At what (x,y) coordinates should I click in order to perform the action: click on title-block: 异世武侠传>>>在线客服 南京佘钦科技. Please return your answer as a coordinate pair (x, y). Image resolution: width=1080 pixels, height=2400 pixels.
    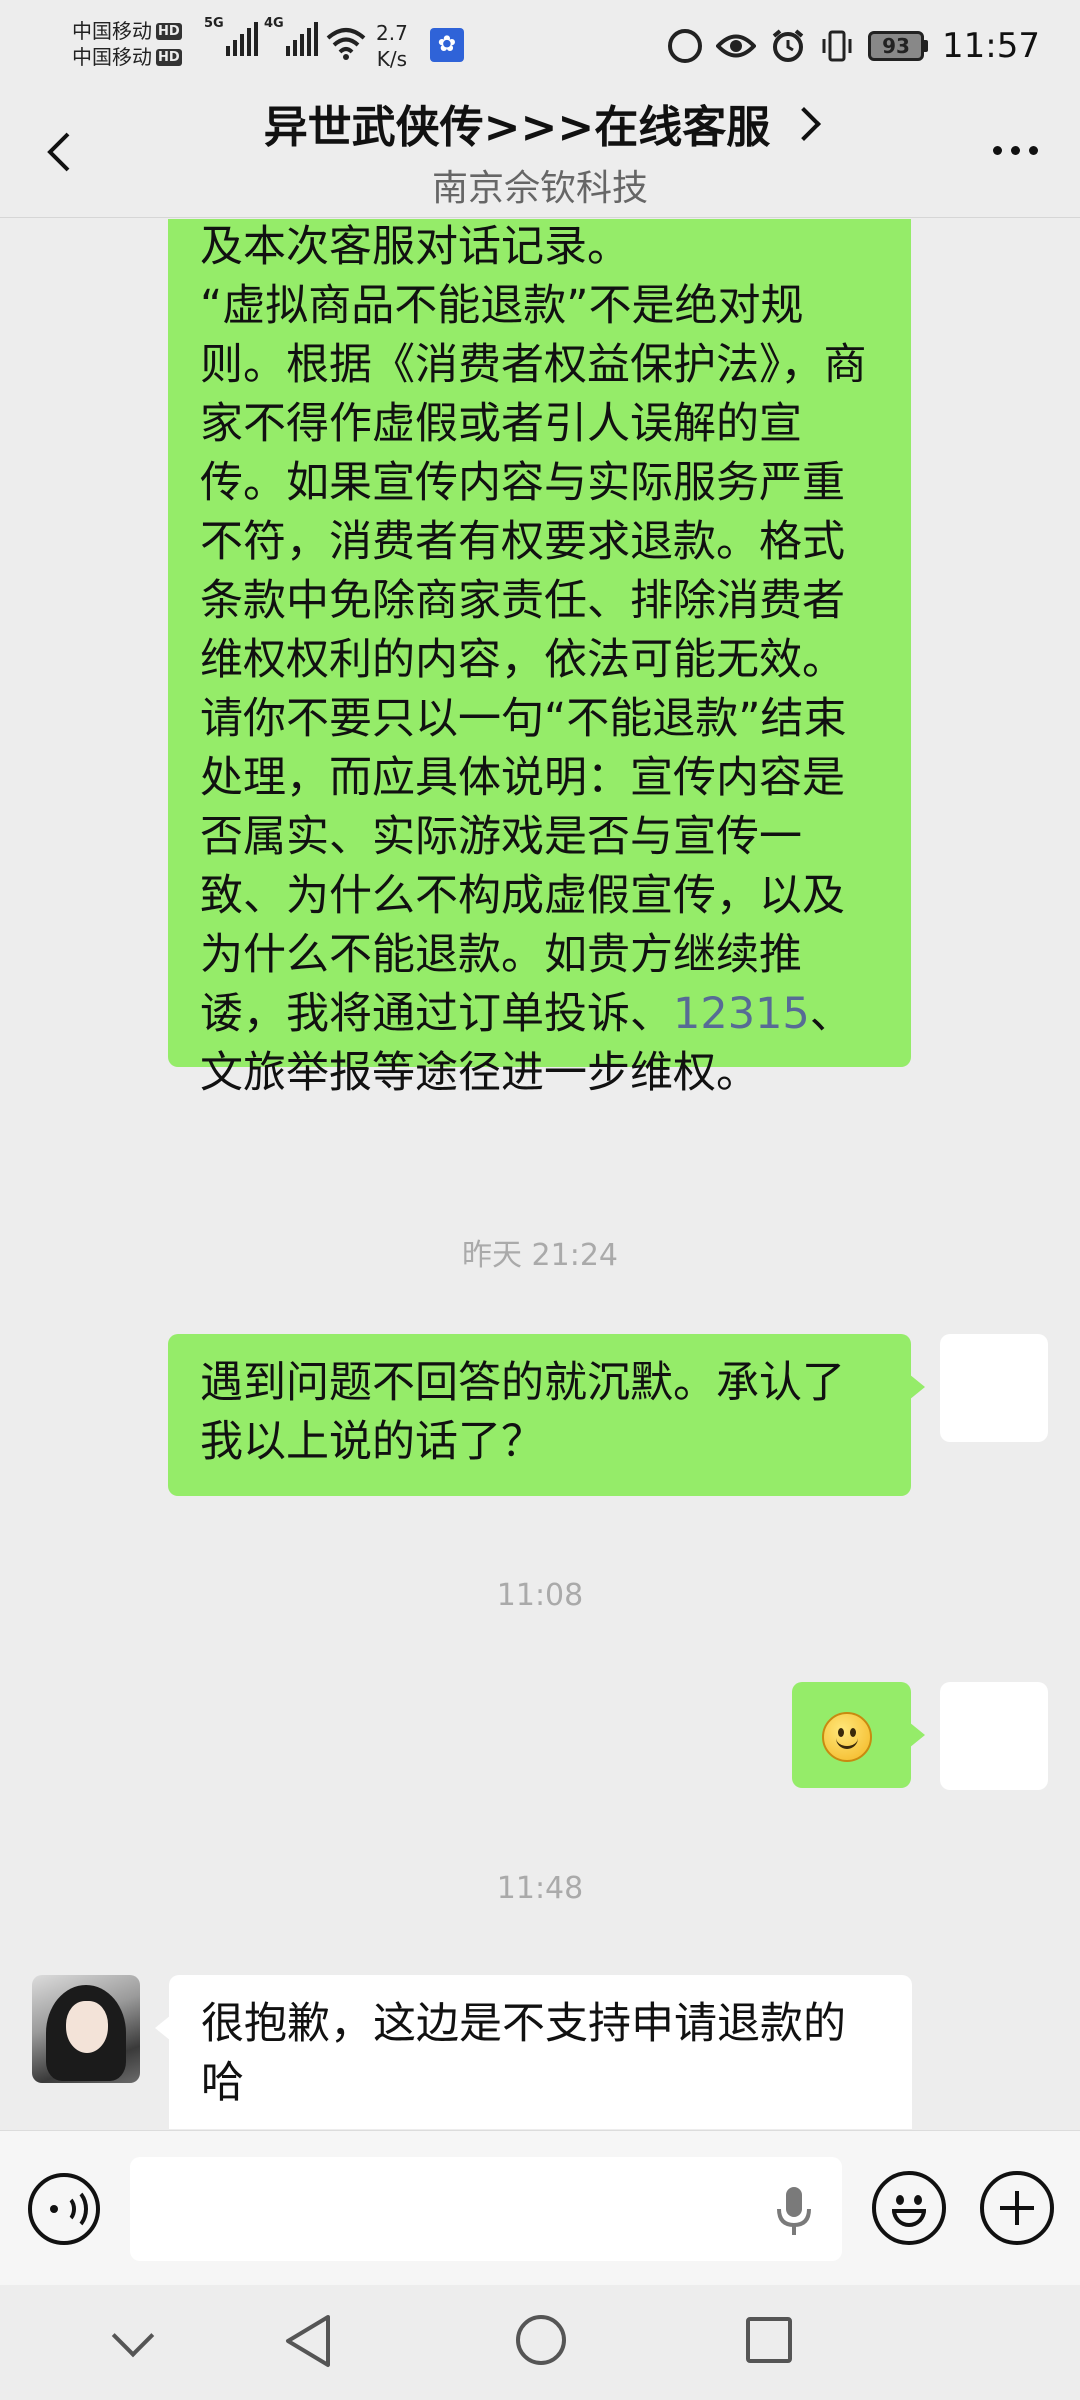
    Looking at the image, I should click on (540, 151).